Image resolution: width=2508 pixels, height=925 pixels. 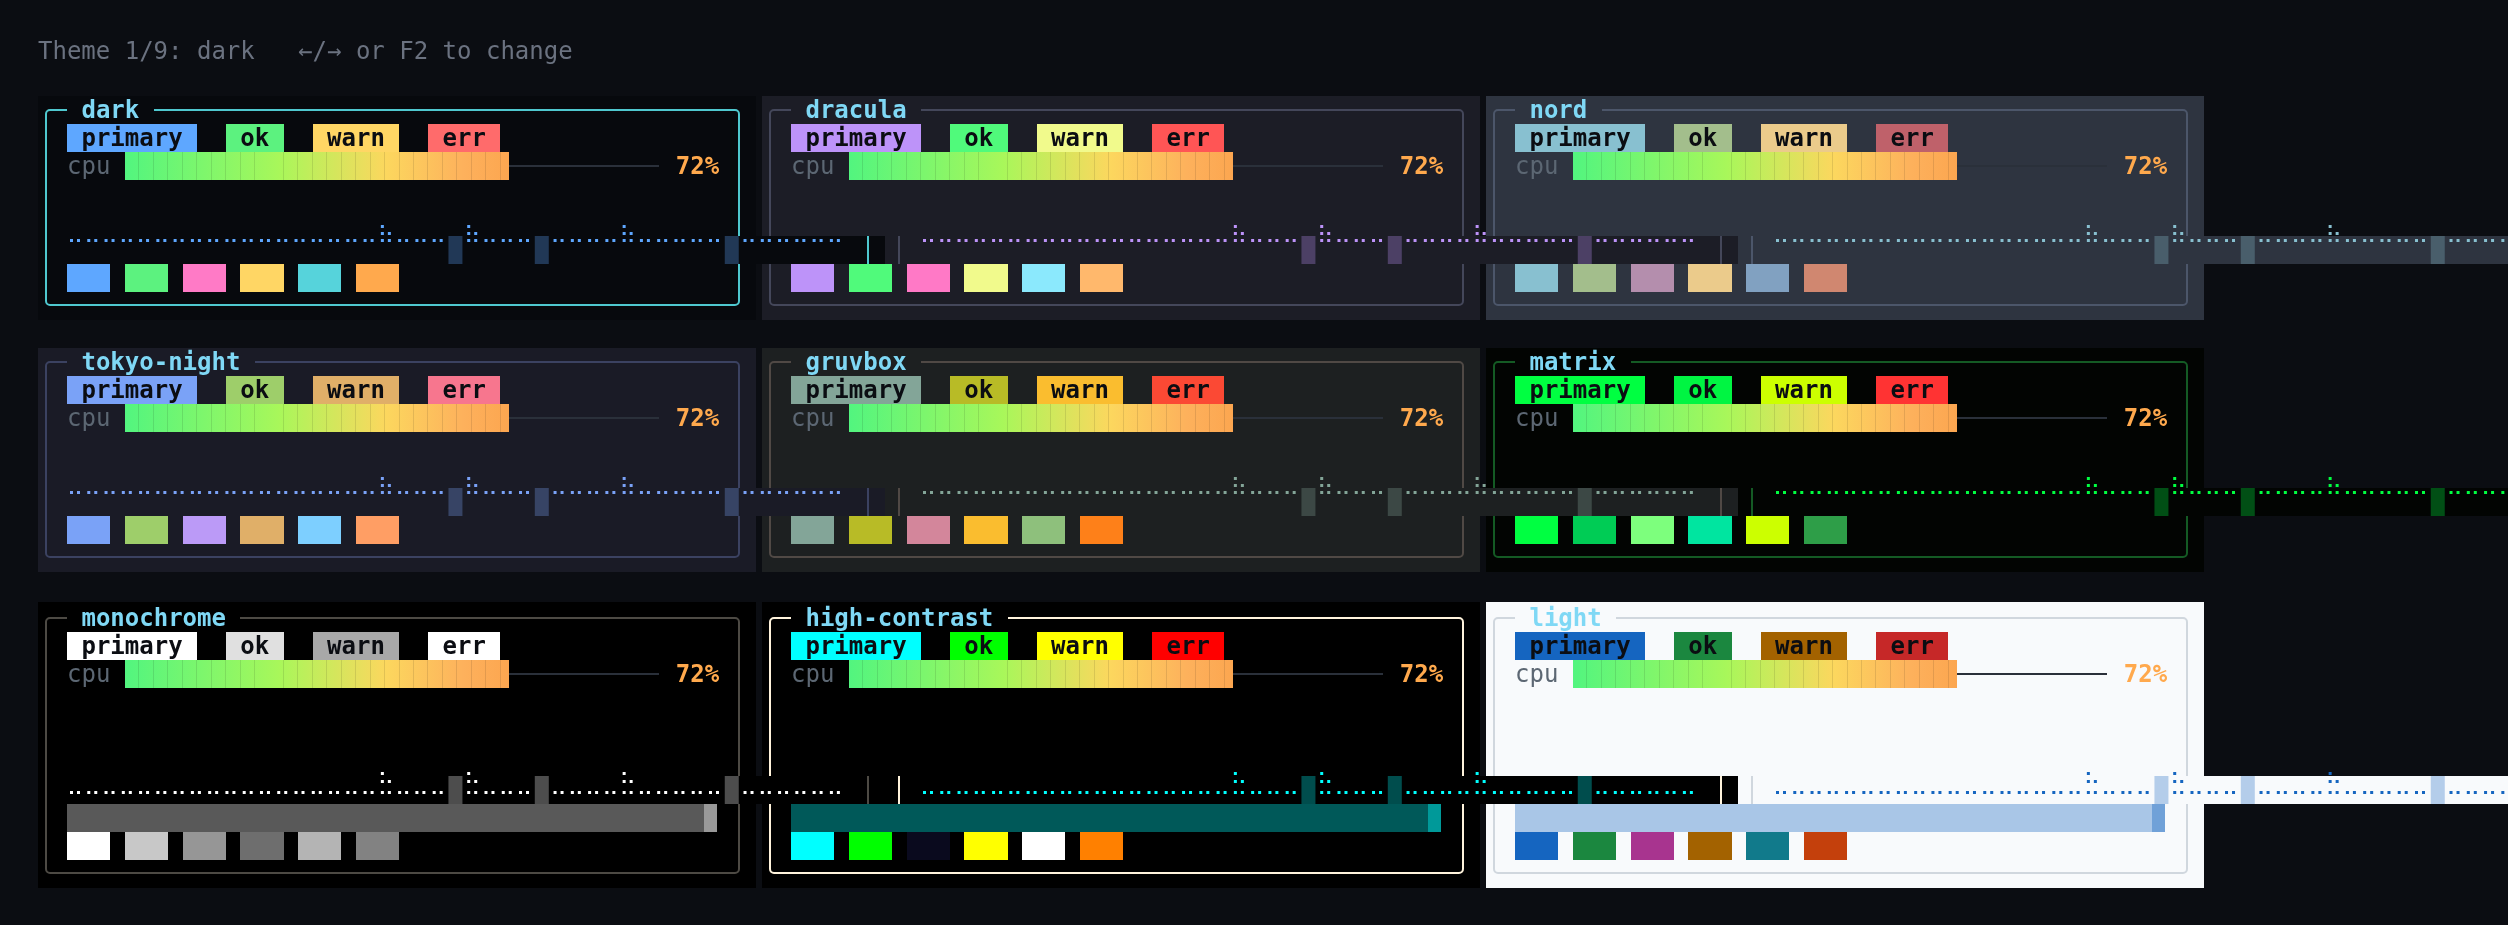 I want to click on theme-title: dracula, so click(x=856, y=110).